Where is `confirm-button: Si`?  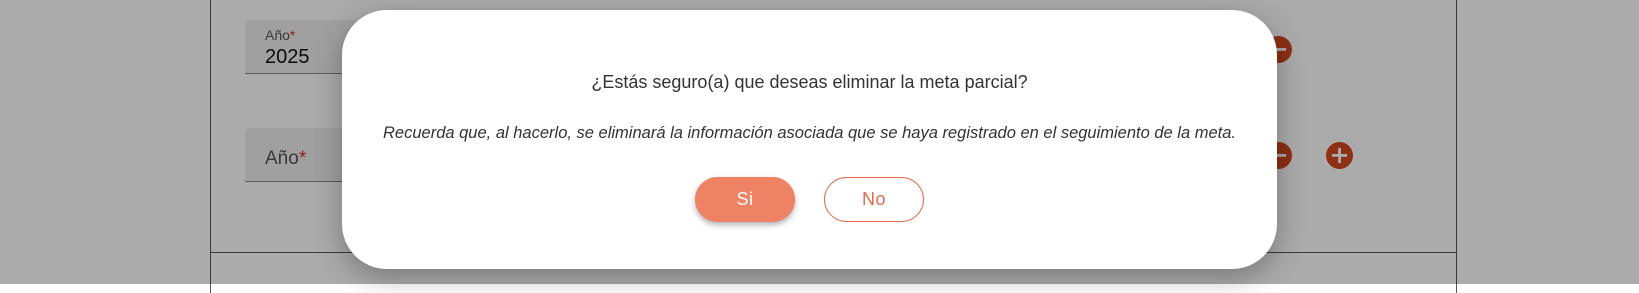
confirm-button: Si is located at coordinates (745, 199).